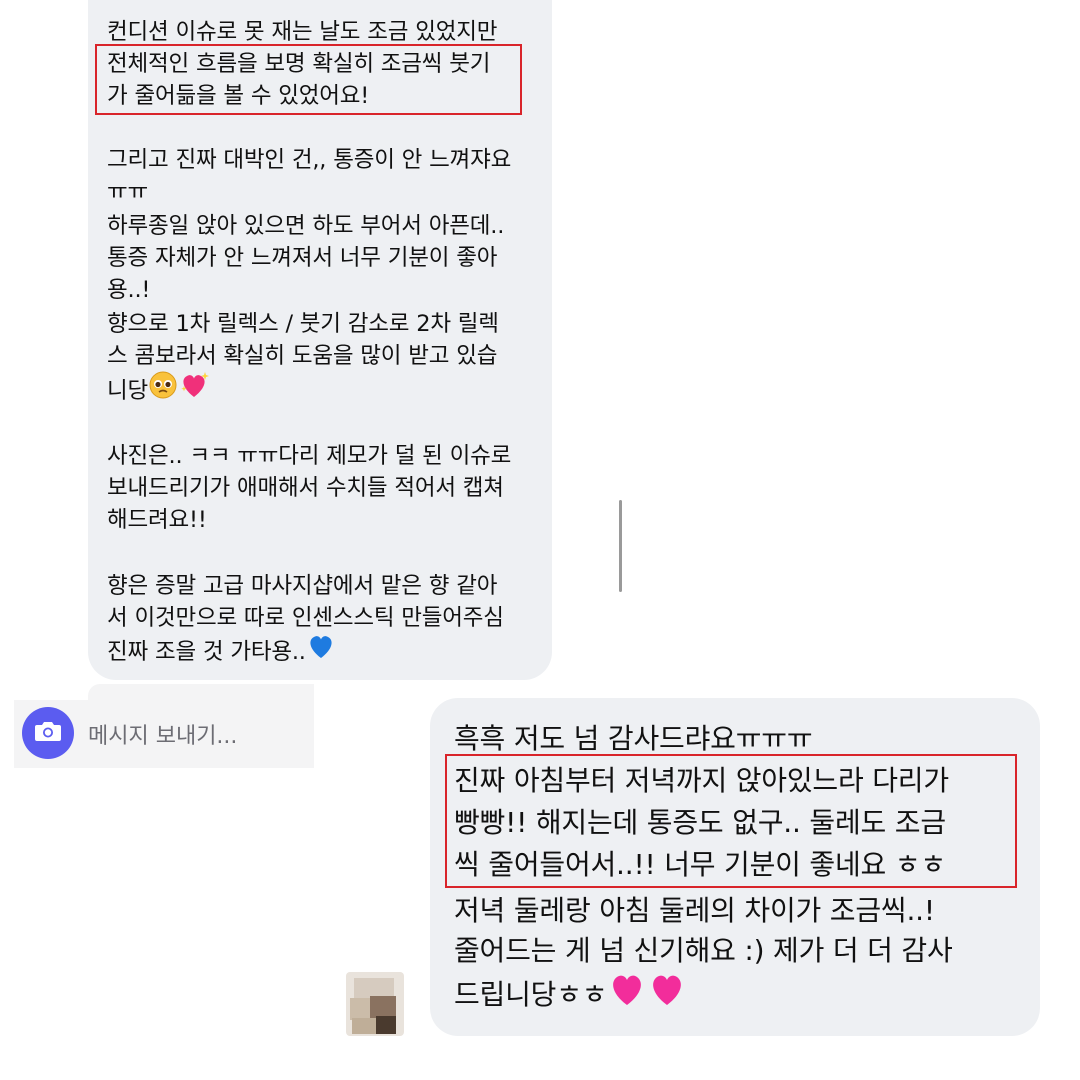 This screenshot has width=1080, height=1080. What do you see at coordinates (163, 389) in the screenshot?
I see `pleading-face-icon` at bounding box center [163, 389].